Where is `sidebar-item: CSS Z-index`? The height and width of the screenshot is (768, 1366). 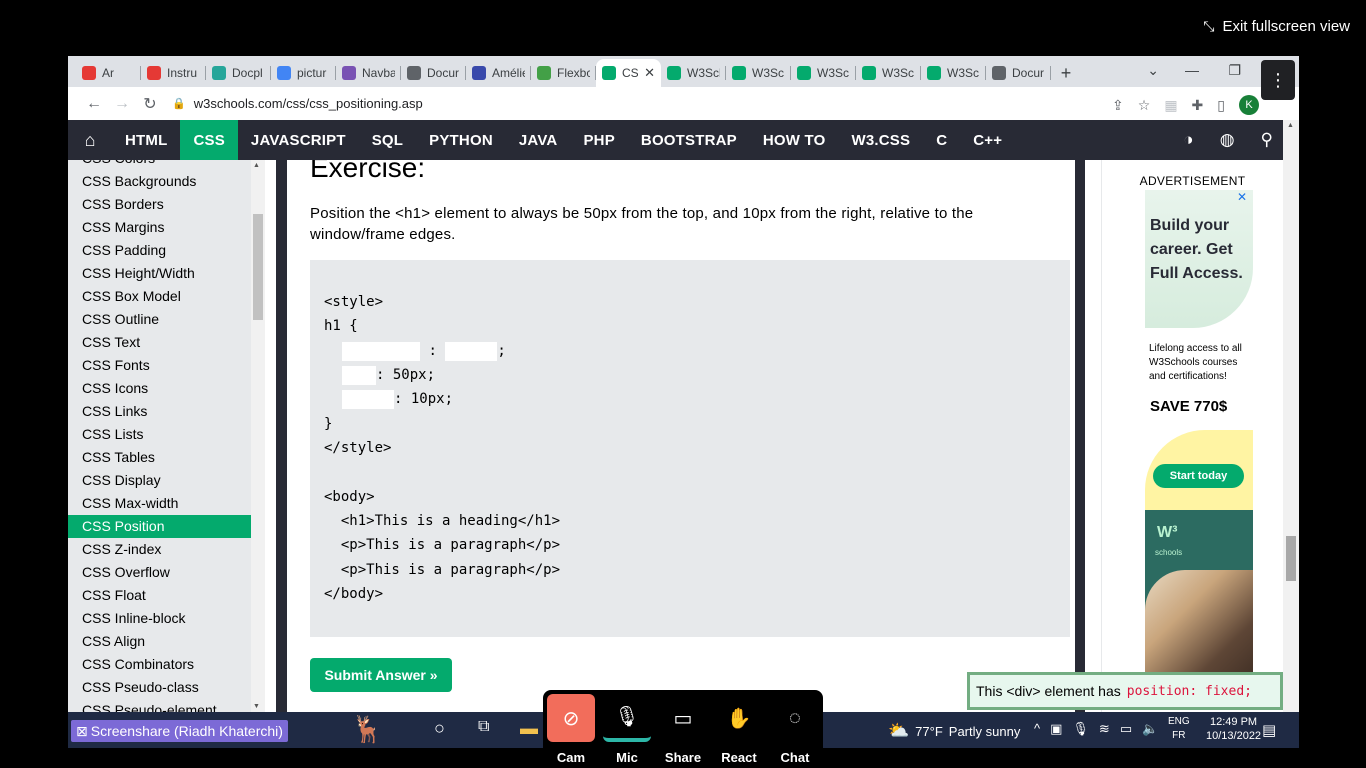 sidebar-item: CSS Z-index is located at coordinates (159, 549).